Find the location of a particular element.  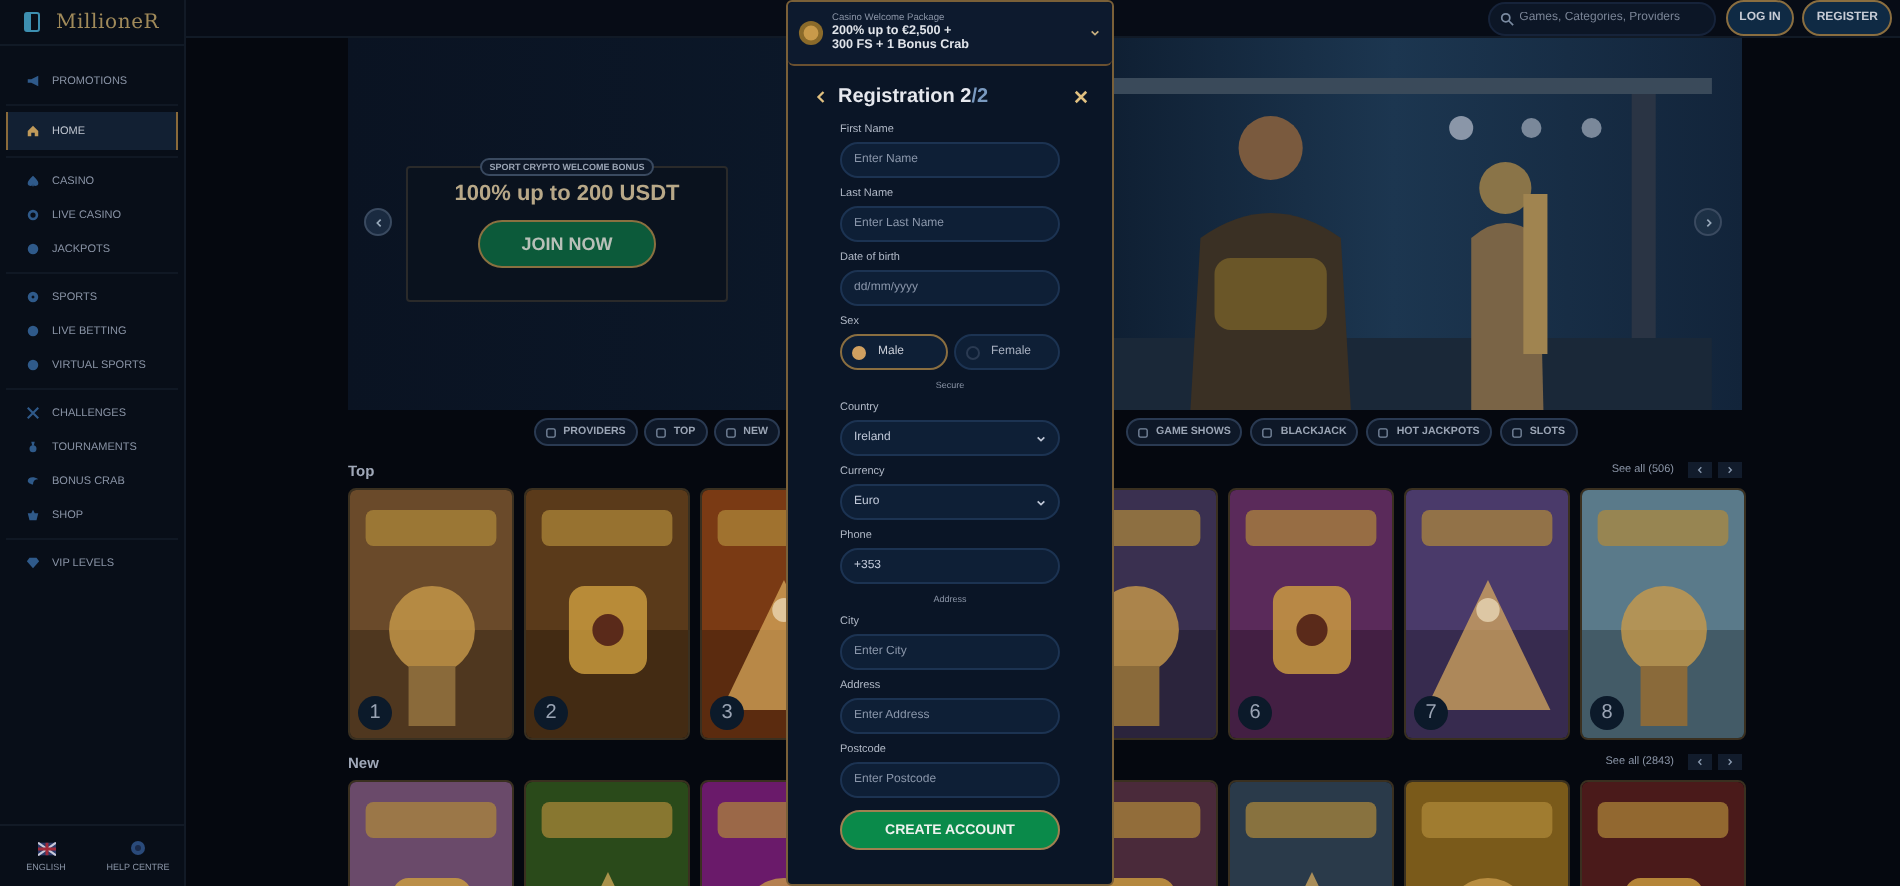

step-total: /2 is located at coordinates (980, 97).